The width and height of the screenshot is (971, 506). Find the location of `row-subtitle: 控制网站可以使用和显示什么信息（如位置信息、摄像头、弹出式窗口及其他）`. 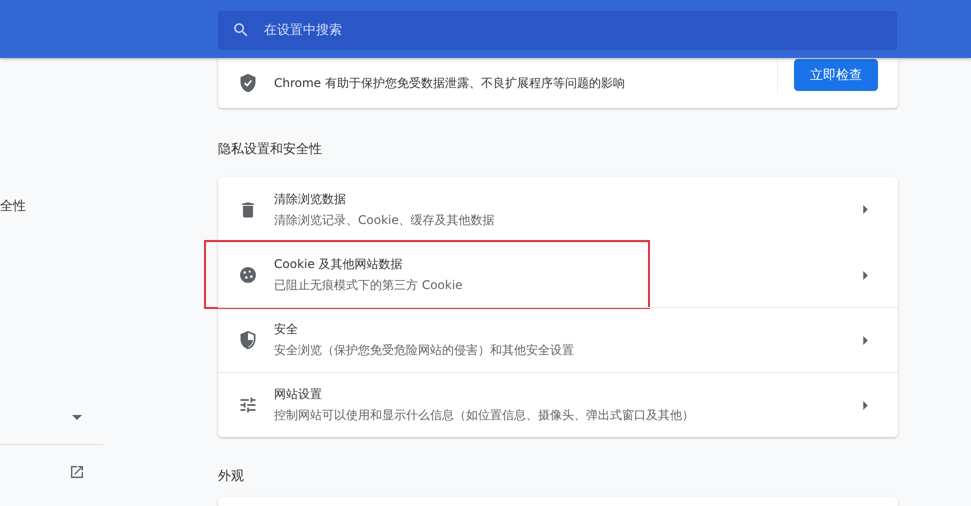

row-subtitle: 控制网站可以使用和显示什么信息（如位置信息、摄像头、弹出式窗口及其他） is located at coordinates (484, 415).